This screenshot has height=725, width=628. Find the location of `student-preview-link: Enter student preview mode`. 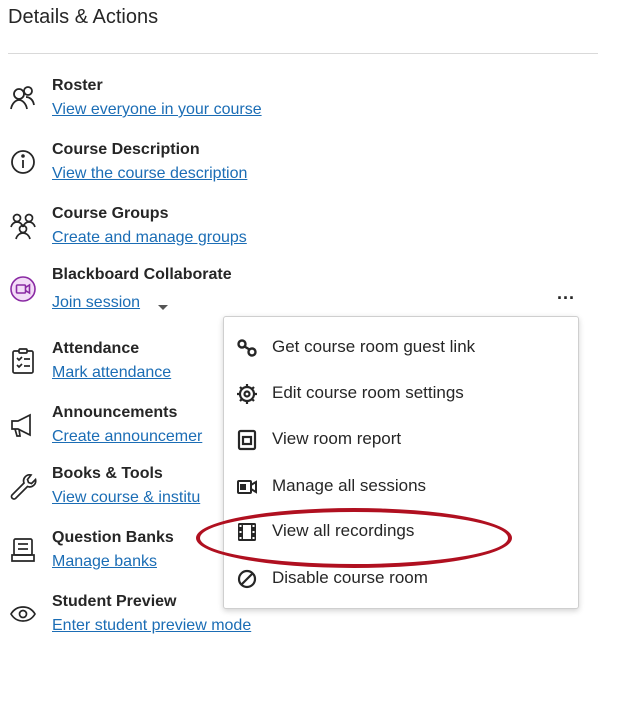

student-preview-link: Enter student preview mode is located at coordinates (151, 626).